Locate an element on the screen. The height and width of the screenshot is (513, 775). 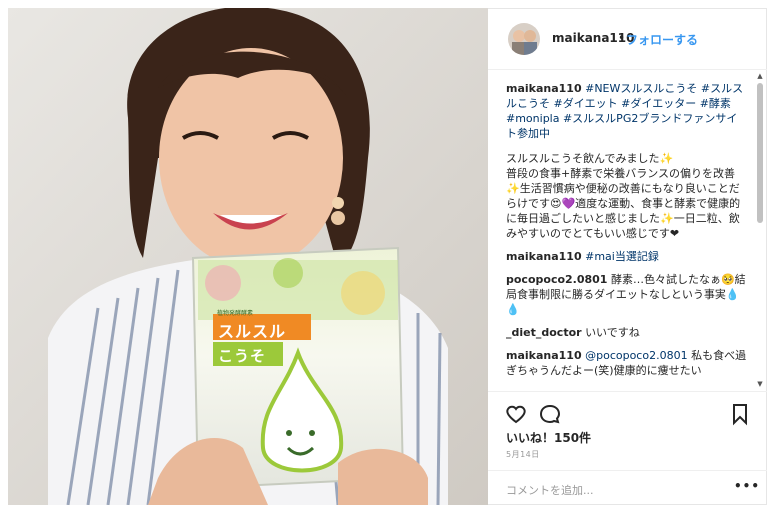
scrollbar-thumb is located at coordinates (760, 153).